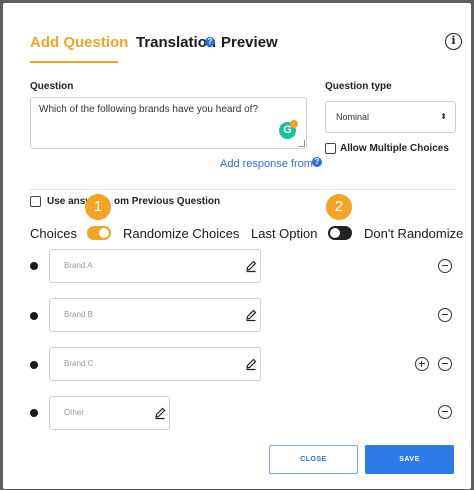 This screenshot has width=474, height=490. What do you see at coordinates (443, 116) in the screenshot?
I see `select-arrow-icon: ⬍` at bounding box center [443, 116].